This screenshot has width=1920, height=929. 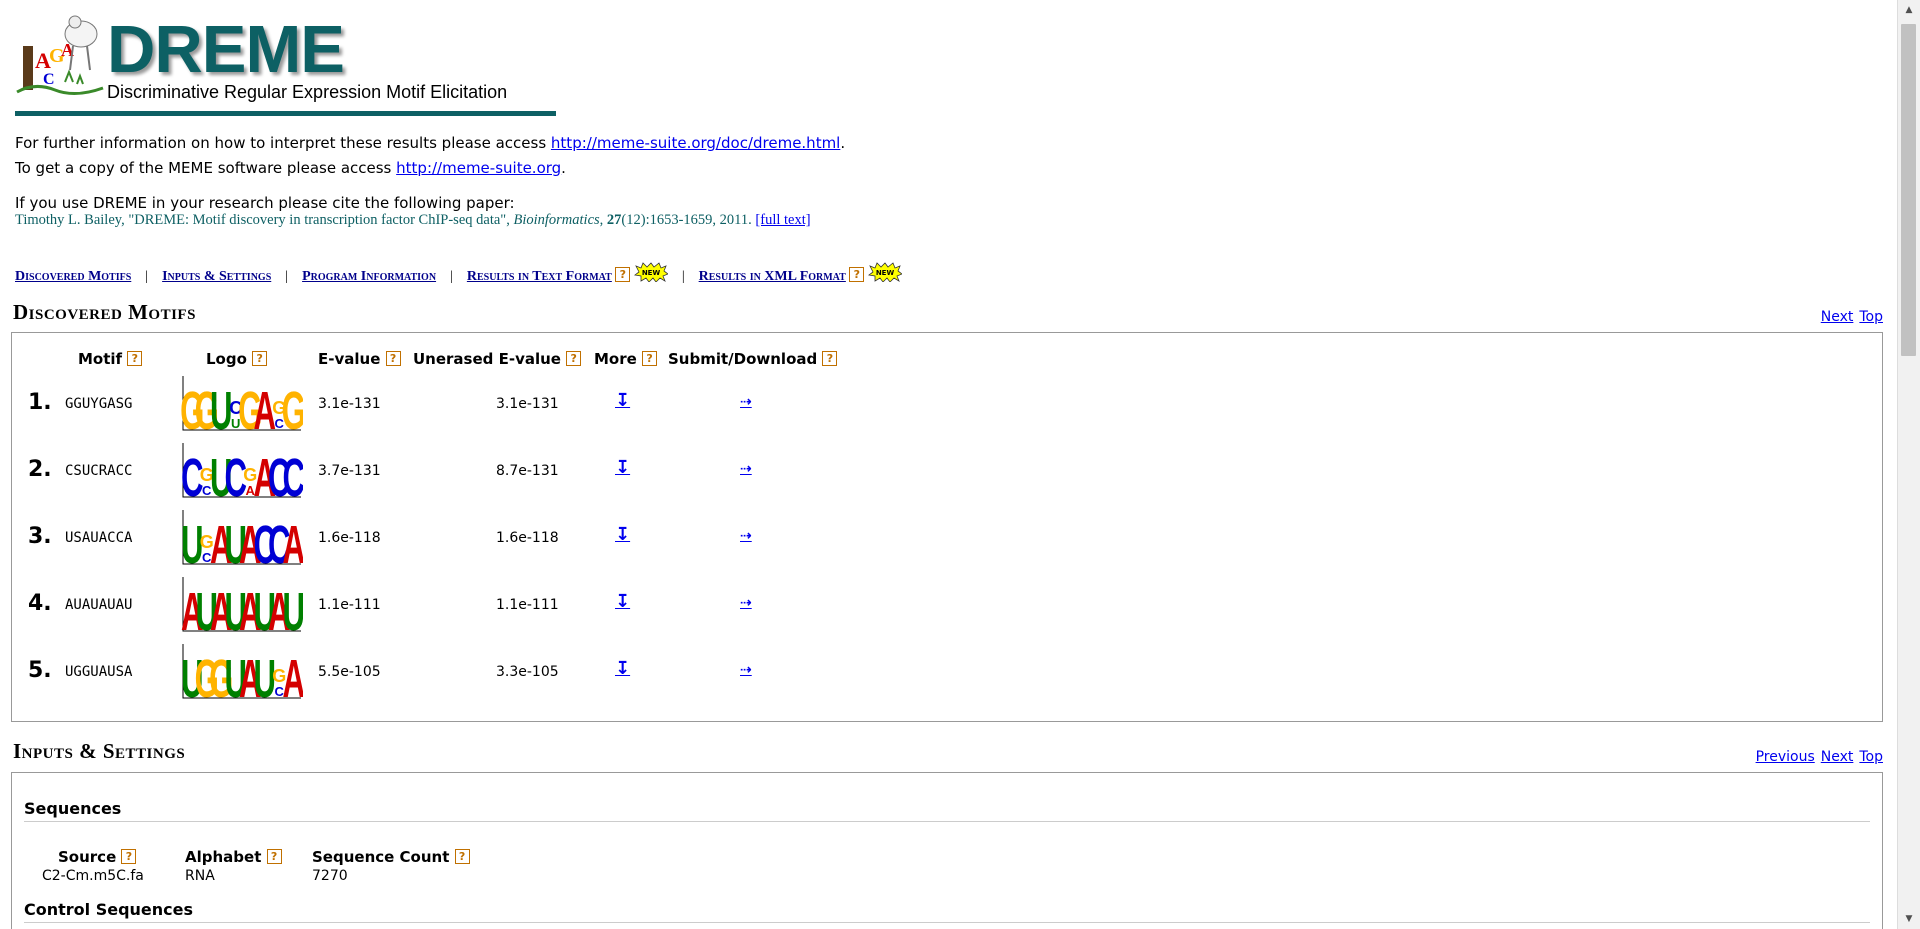 I want to click on motif-unerased-evalue: 1.1e-111, so click(x=527, y=605).